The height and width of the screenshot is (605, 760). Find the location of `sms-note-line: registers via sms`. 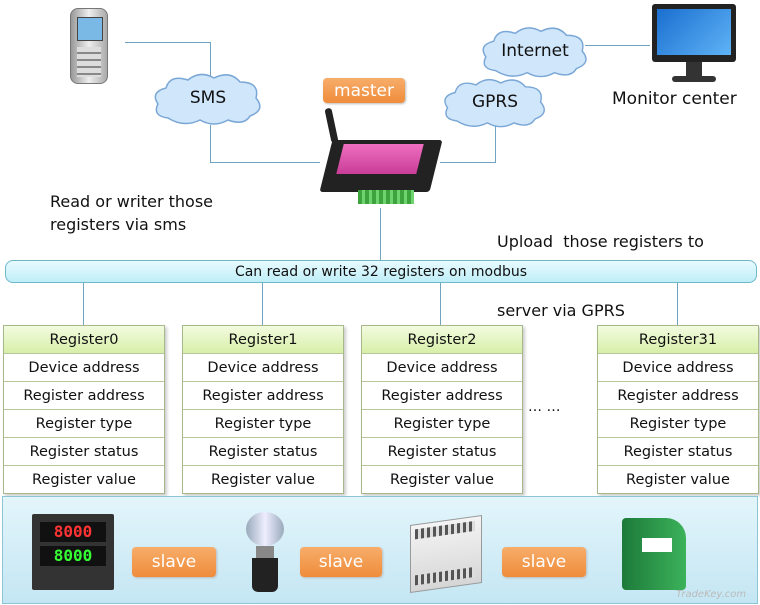

sms-note-line: registers via sms is located at coordinates (118, 224).